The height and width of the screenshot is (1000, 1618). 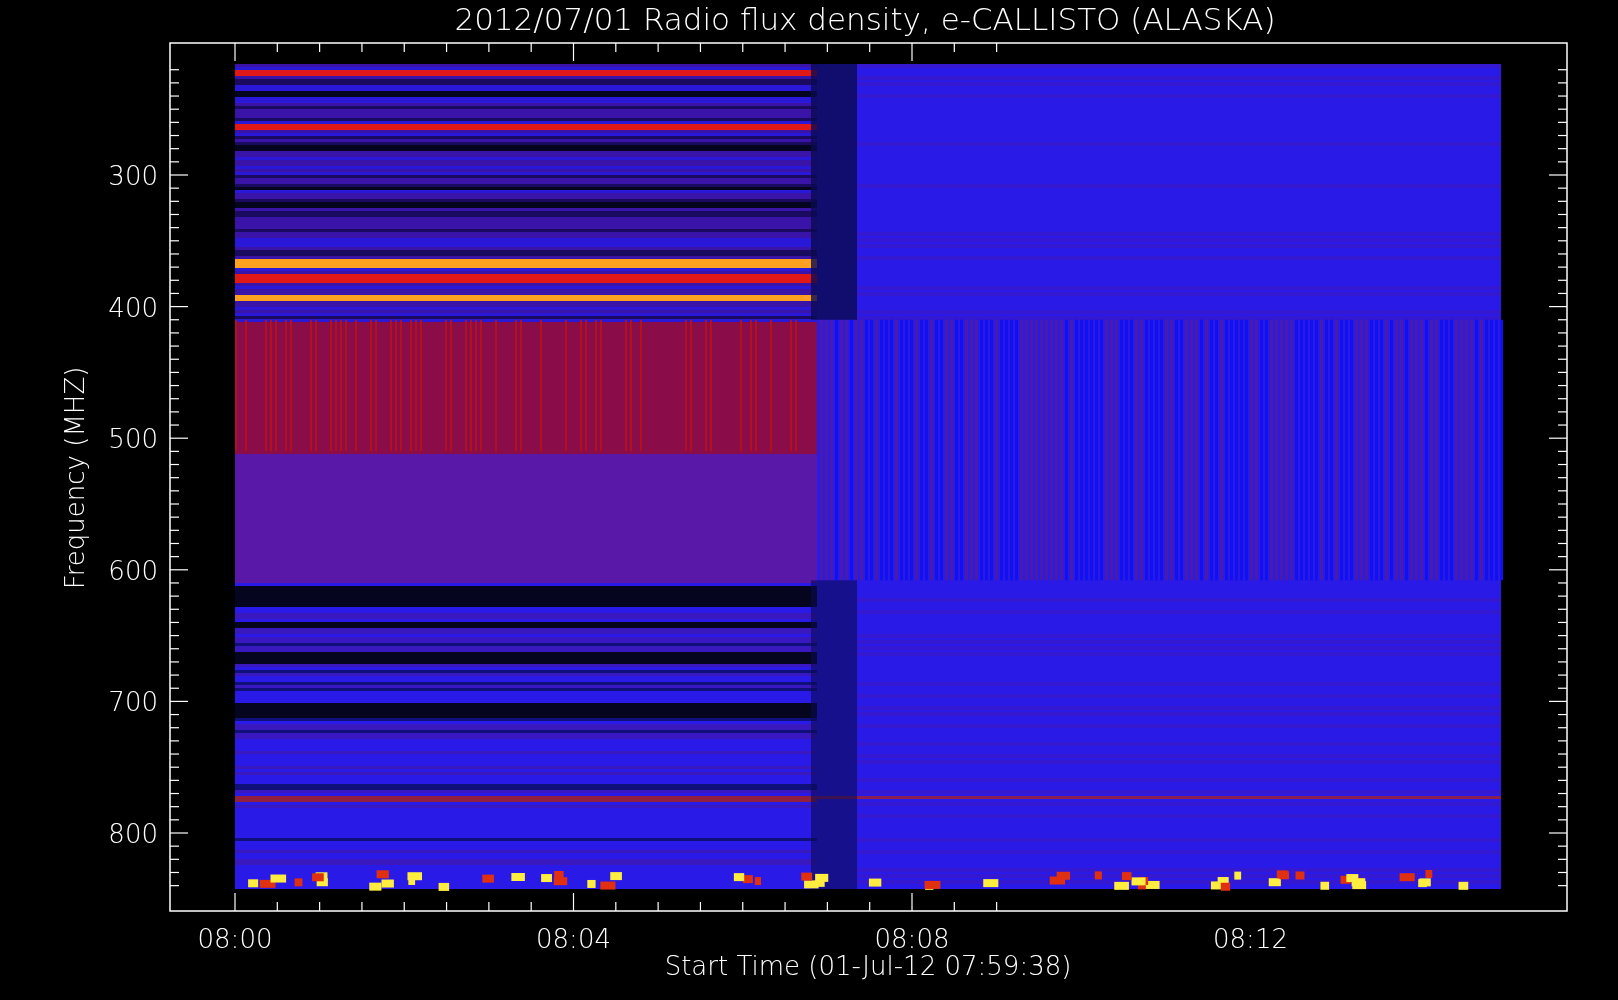 What do you see at coordinates (133, 570) in the screenshot?
I see `tick-label: 600` at bounding box center [133, 570].